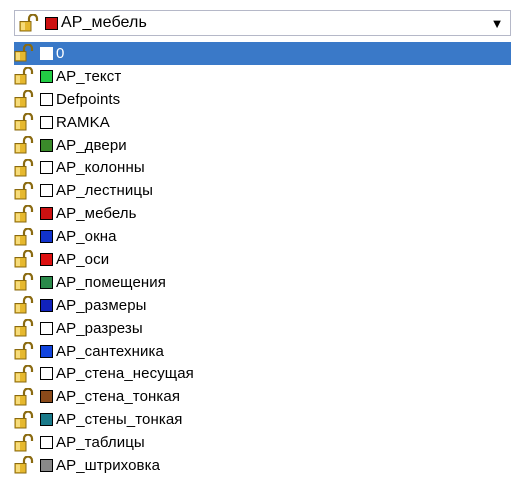  I want to click on layer-item: AP_сантехника, so click(262, 351).